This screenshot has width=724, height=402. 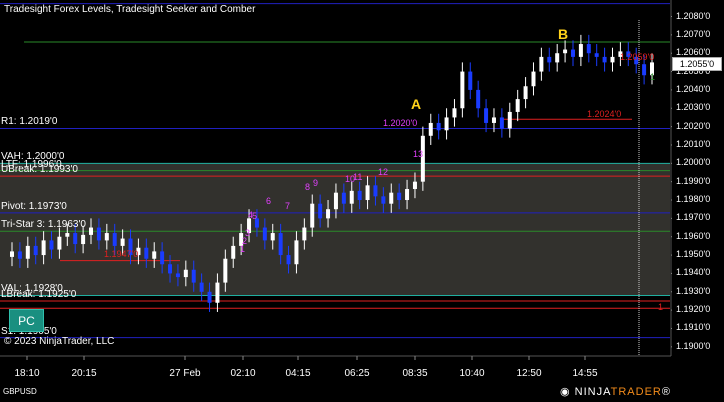 What do you see at coordinates (254, 216) in the screenshot?
I see `seeker-count: 5` at bounding box center [254, 216].